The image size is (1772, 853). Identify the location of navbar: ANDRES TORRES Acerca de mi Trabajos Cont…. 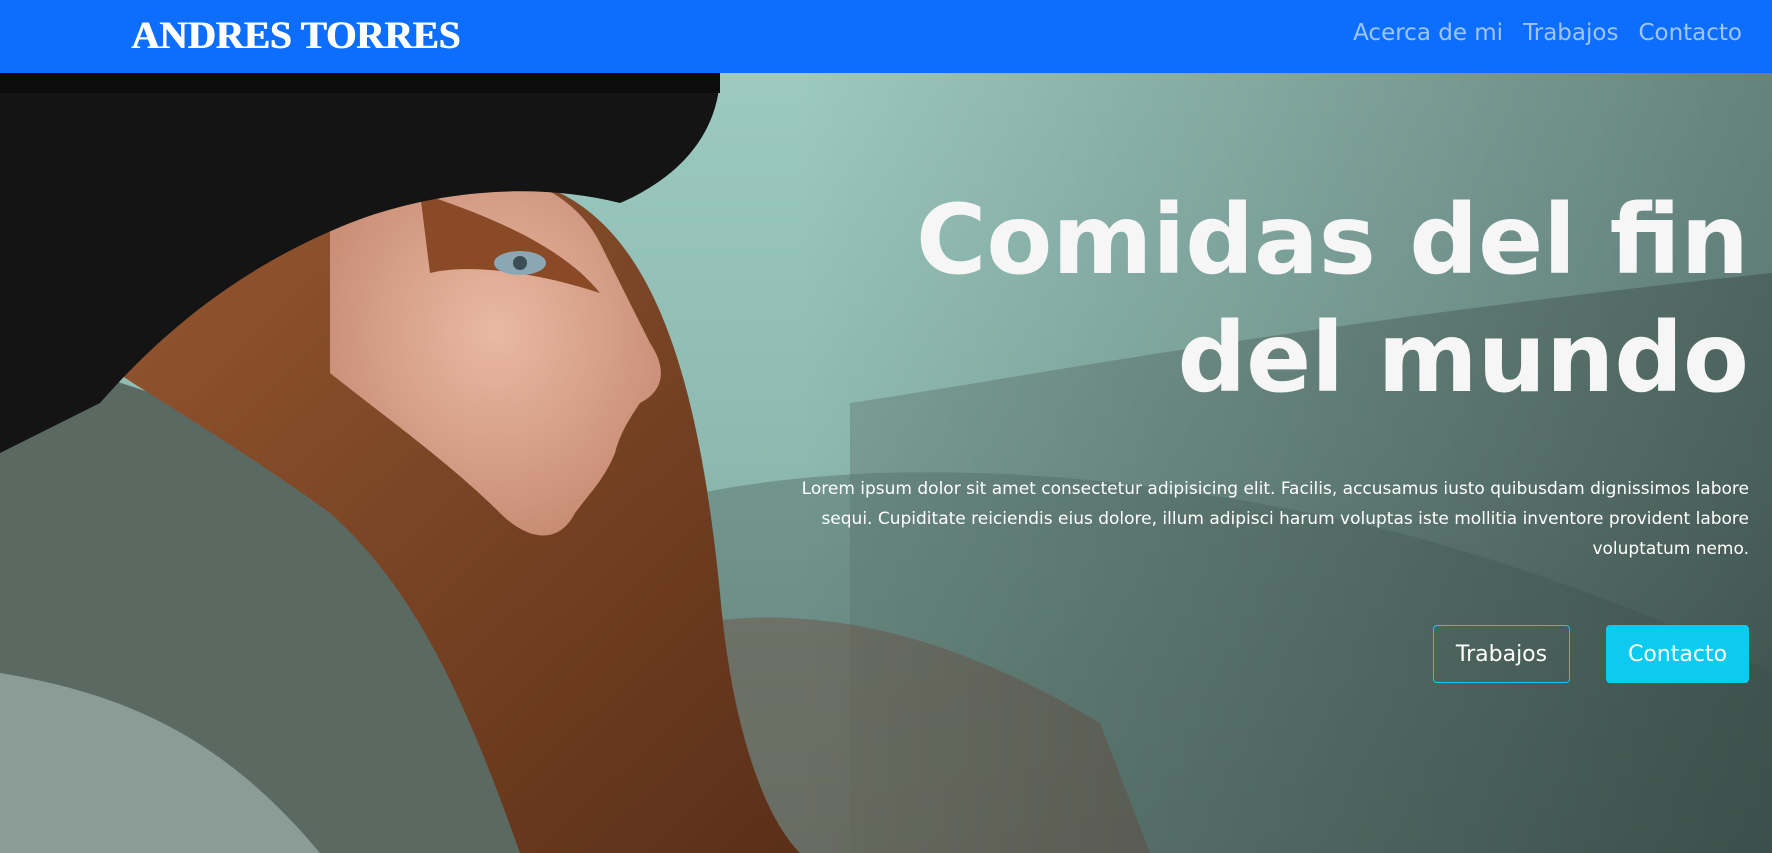
(886, 36).